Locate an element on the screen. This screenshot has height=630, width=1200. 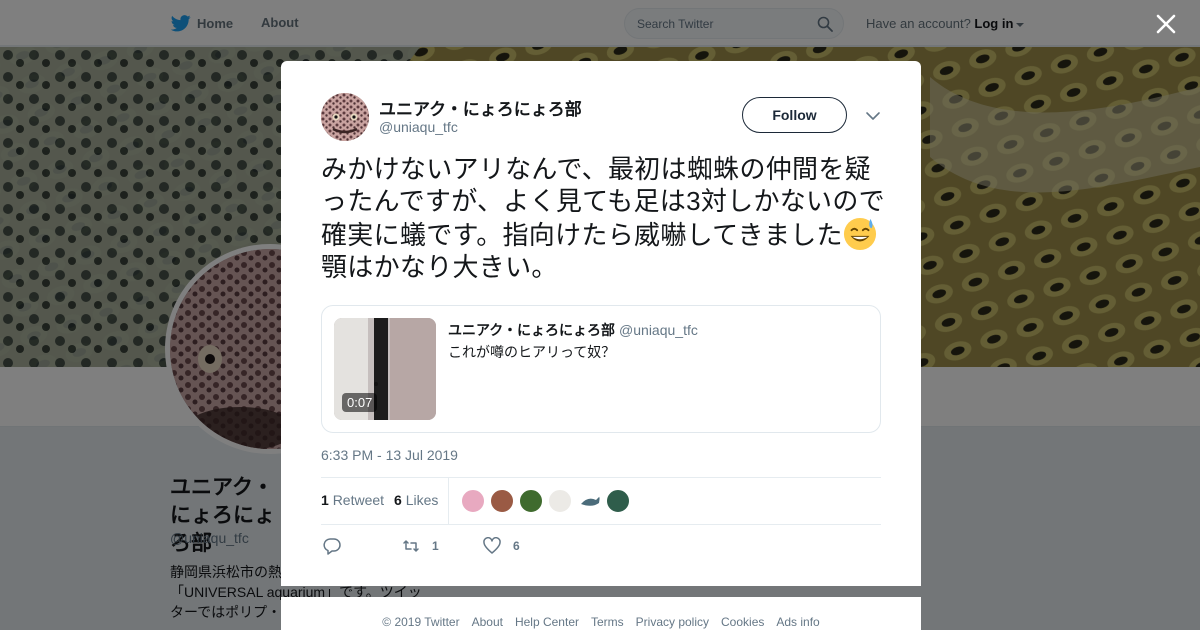
retweet-count: 1 is located at coordinates (325, 500).